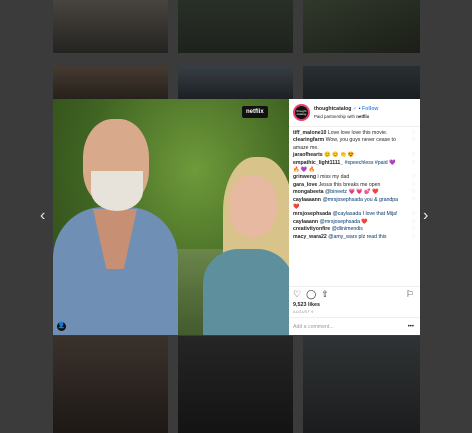  What do you see at coordinates (311, 294) in the screenshot?
I see `comment-bubble-icon: ◯` at bounding box center [311, 294].